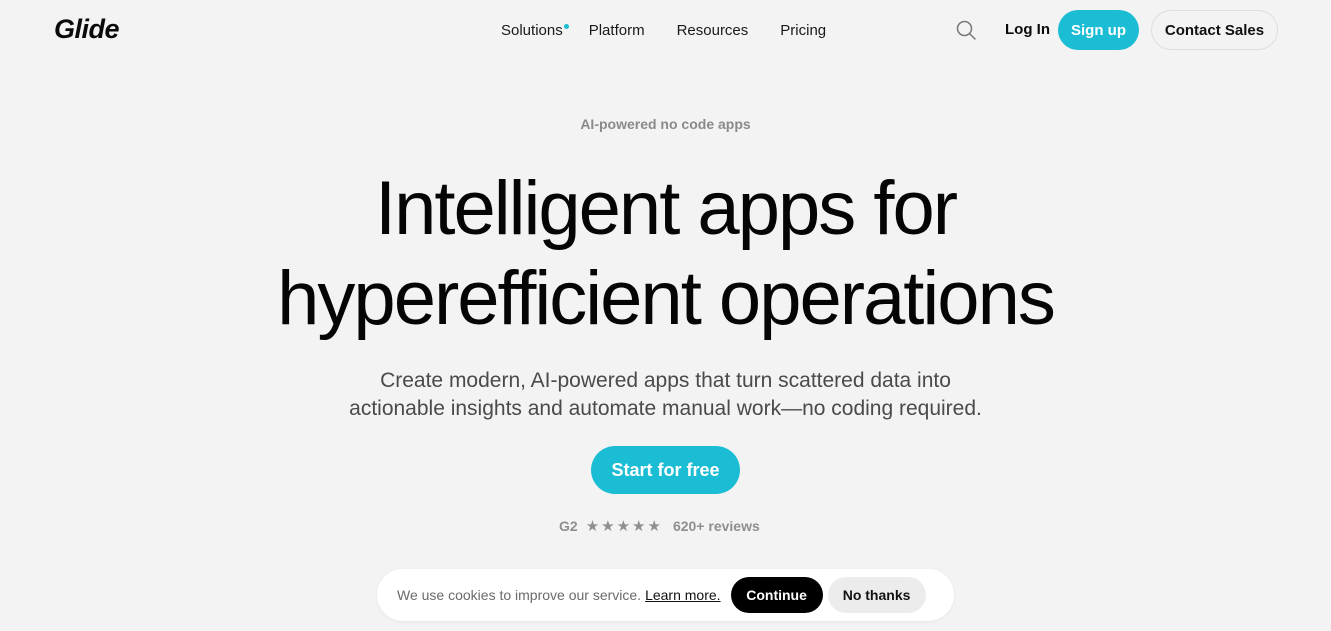 The image size is (1331, 631). I want to click on nav-solutions: Solutions, so click(535, 30).